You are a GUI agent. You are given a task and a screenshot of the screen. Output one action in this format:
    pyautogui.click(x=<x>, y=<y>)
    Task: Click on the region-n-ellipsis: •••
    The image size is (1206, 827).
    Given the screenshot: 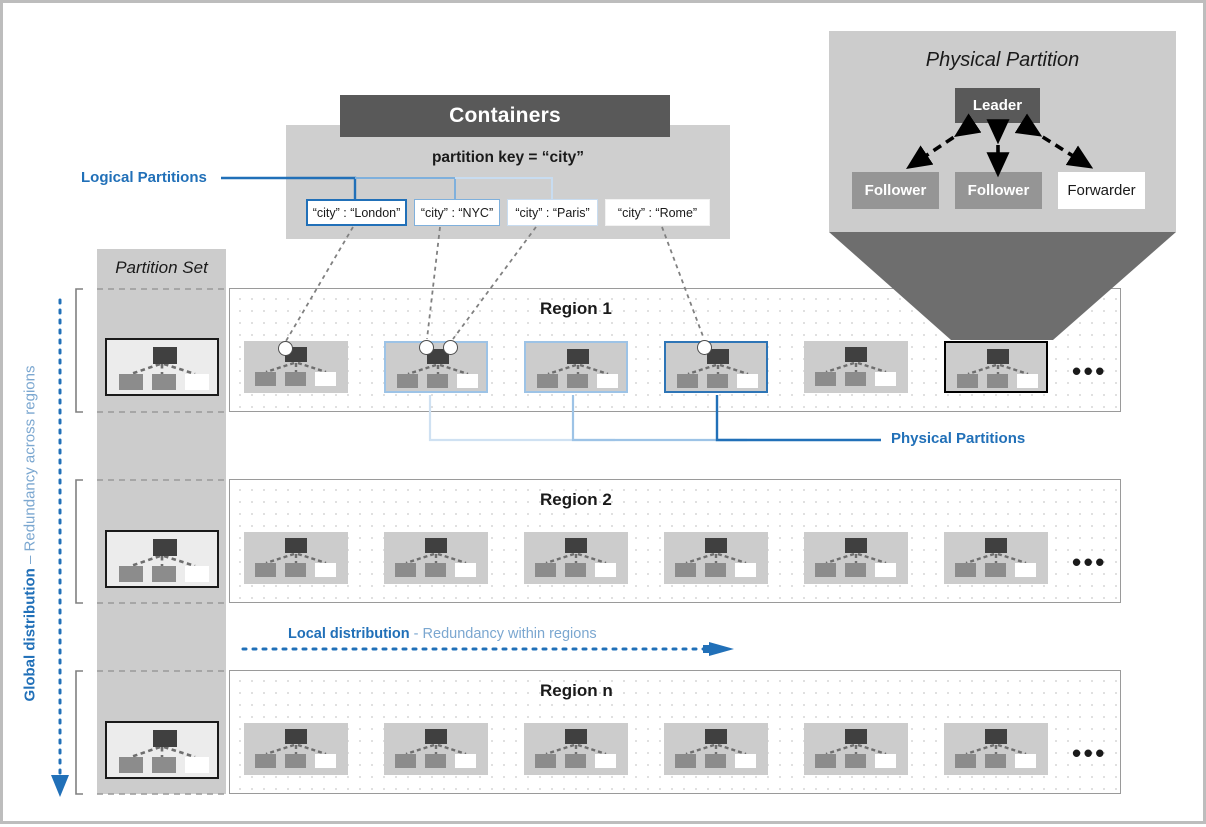 What is the action you would take?
    pyautogui.click(x=1089, y=753)
    